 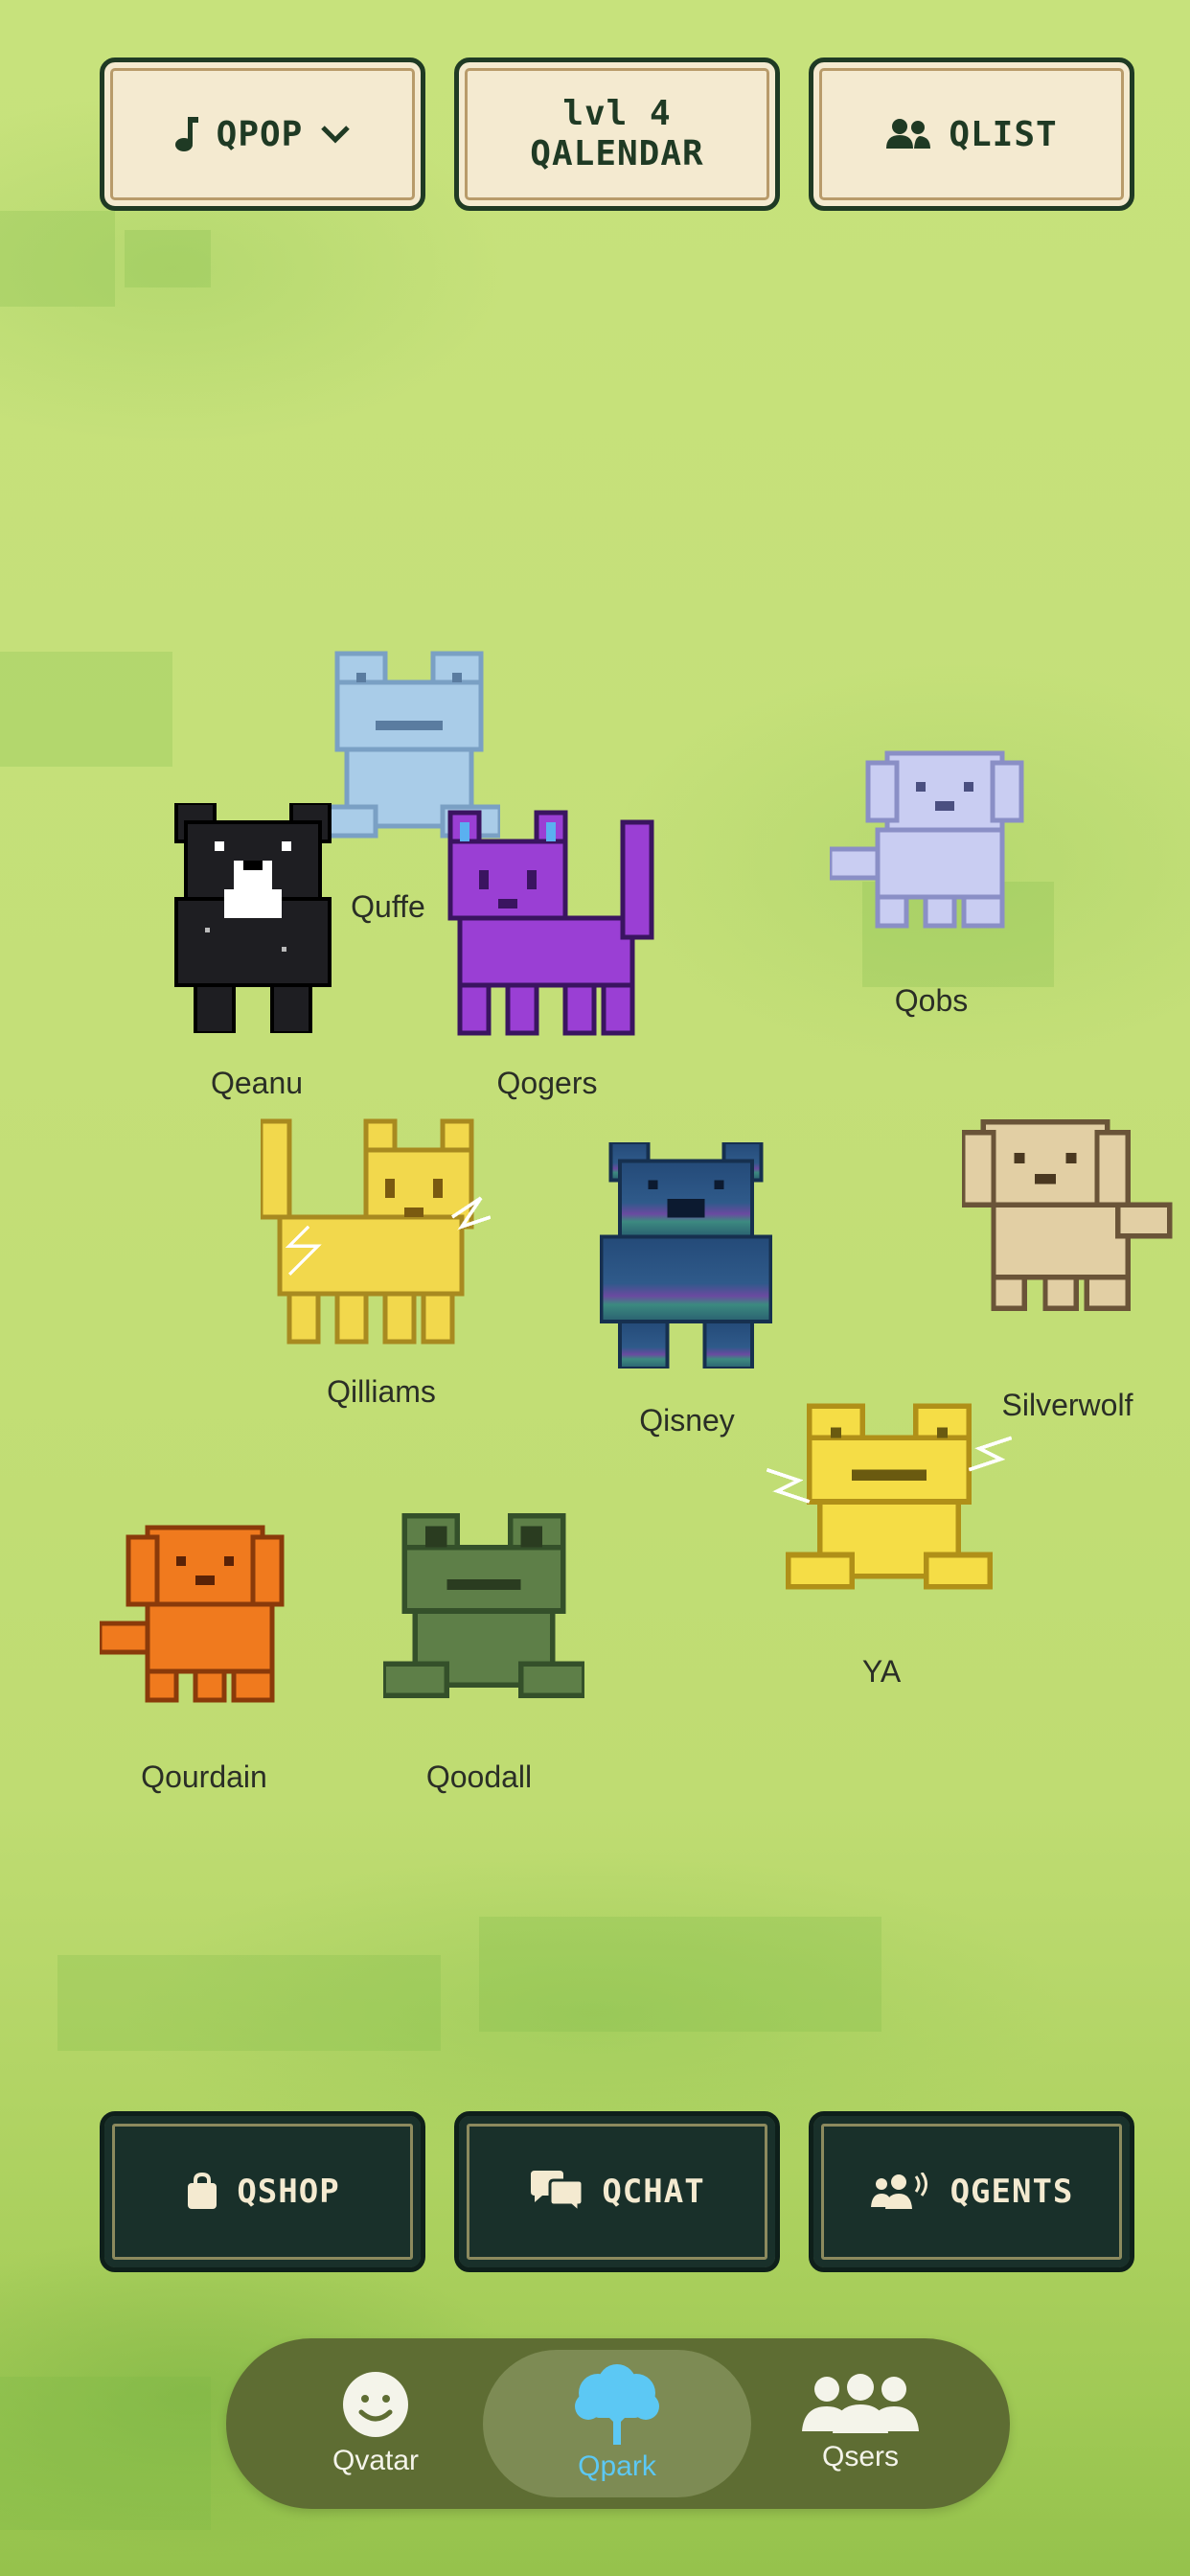 I want to click on character-silverwolf, so click(x=1071, y=1215).